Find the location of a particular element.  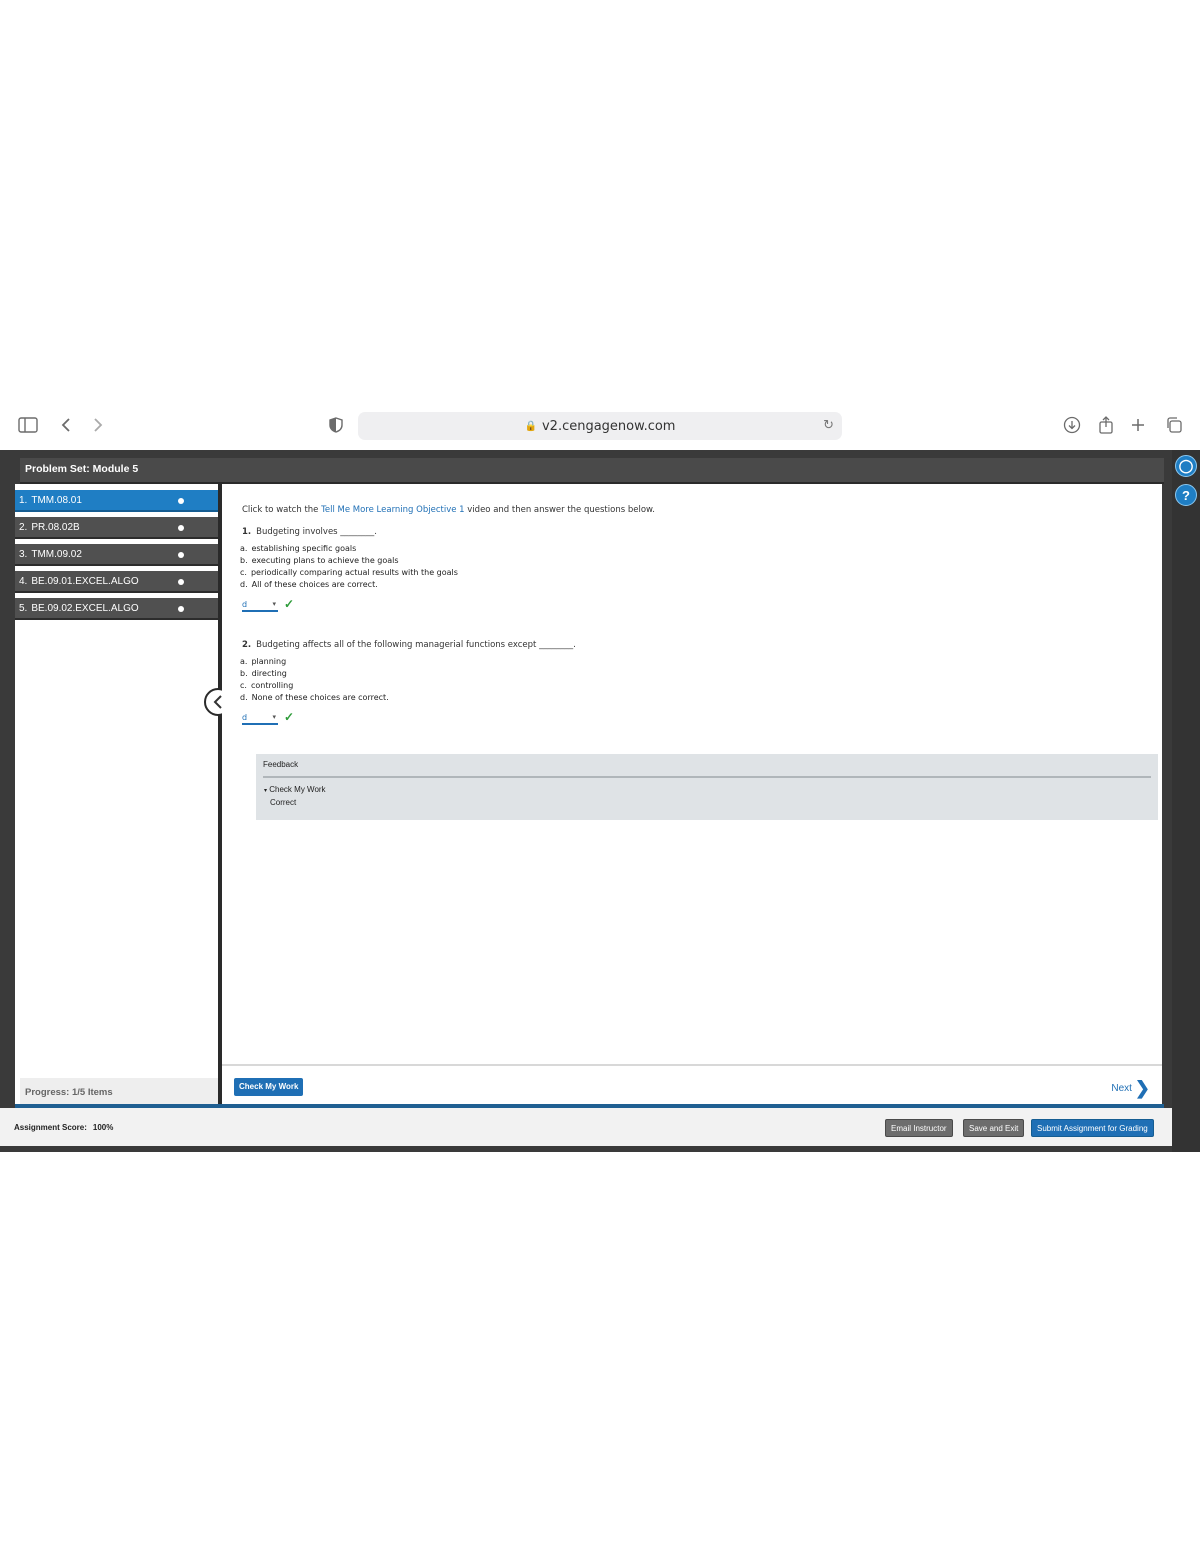

support-headset-icon: ◯ is located at coordinates (1186, 466).